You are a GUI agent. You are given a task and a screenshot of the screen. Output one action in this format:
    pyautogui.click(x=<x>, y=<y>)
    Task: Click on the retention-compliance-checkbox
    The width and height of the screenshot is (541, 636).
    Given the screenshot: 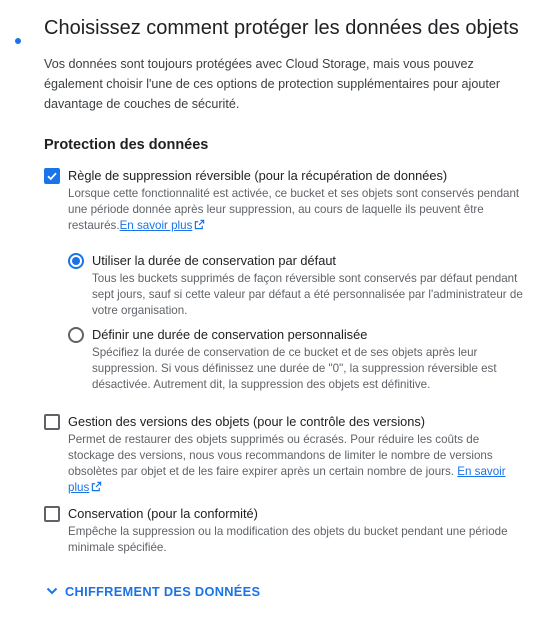 What is the action you would take?
    pyautogui.click(x=52, y=514)
    